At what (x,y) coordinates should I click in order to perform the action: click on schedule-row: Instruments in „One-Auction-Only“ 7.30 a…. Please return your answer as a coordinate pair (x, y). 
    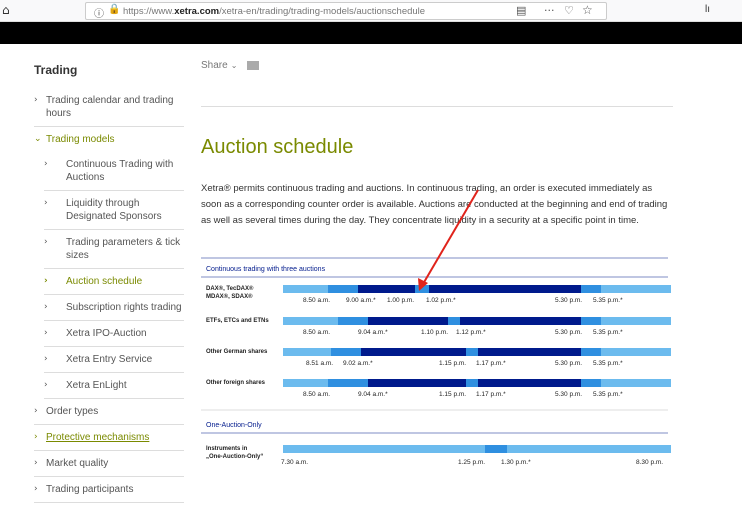
    Looking at the image, I should click on (438, 455).